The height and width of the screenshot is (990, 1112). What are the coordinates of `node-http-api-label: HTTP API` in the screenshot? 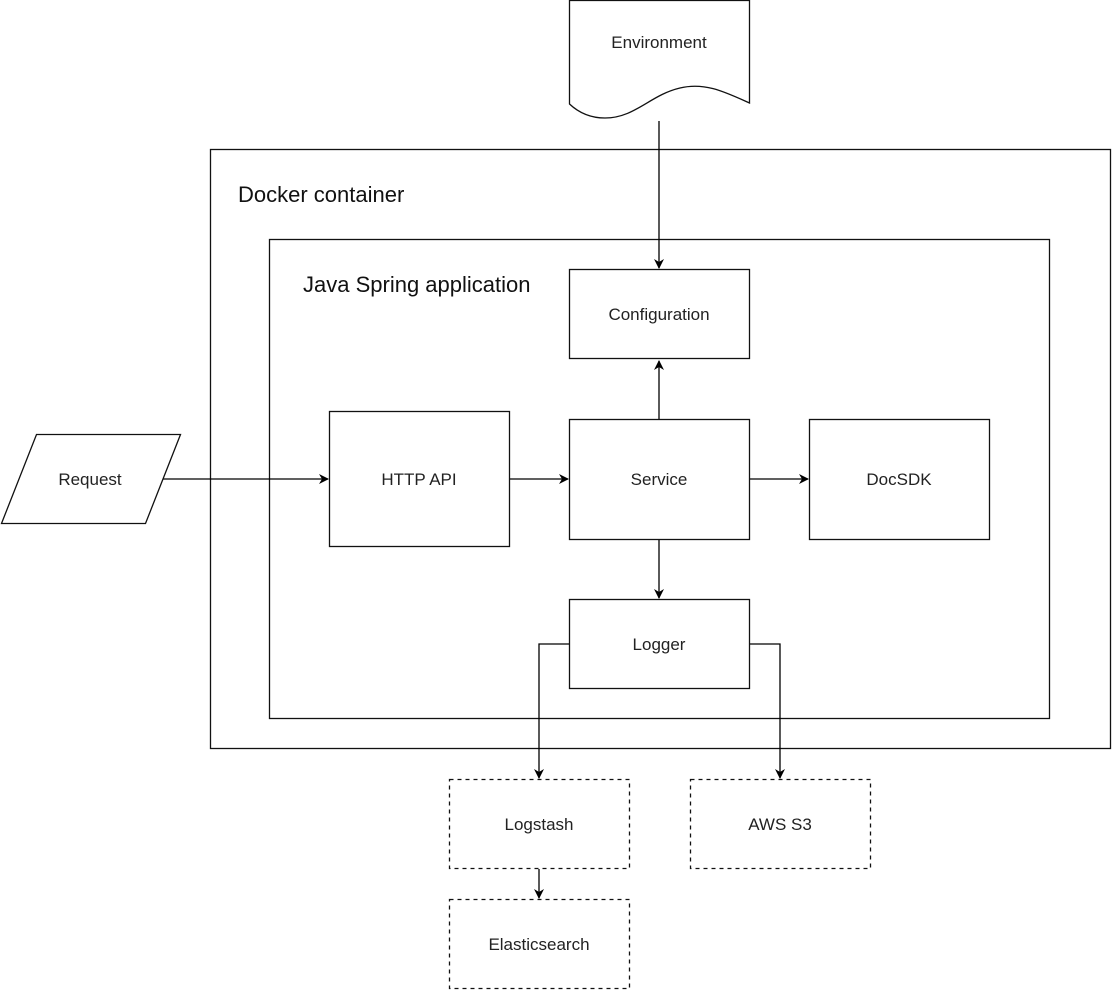 It's located at (418, 479).